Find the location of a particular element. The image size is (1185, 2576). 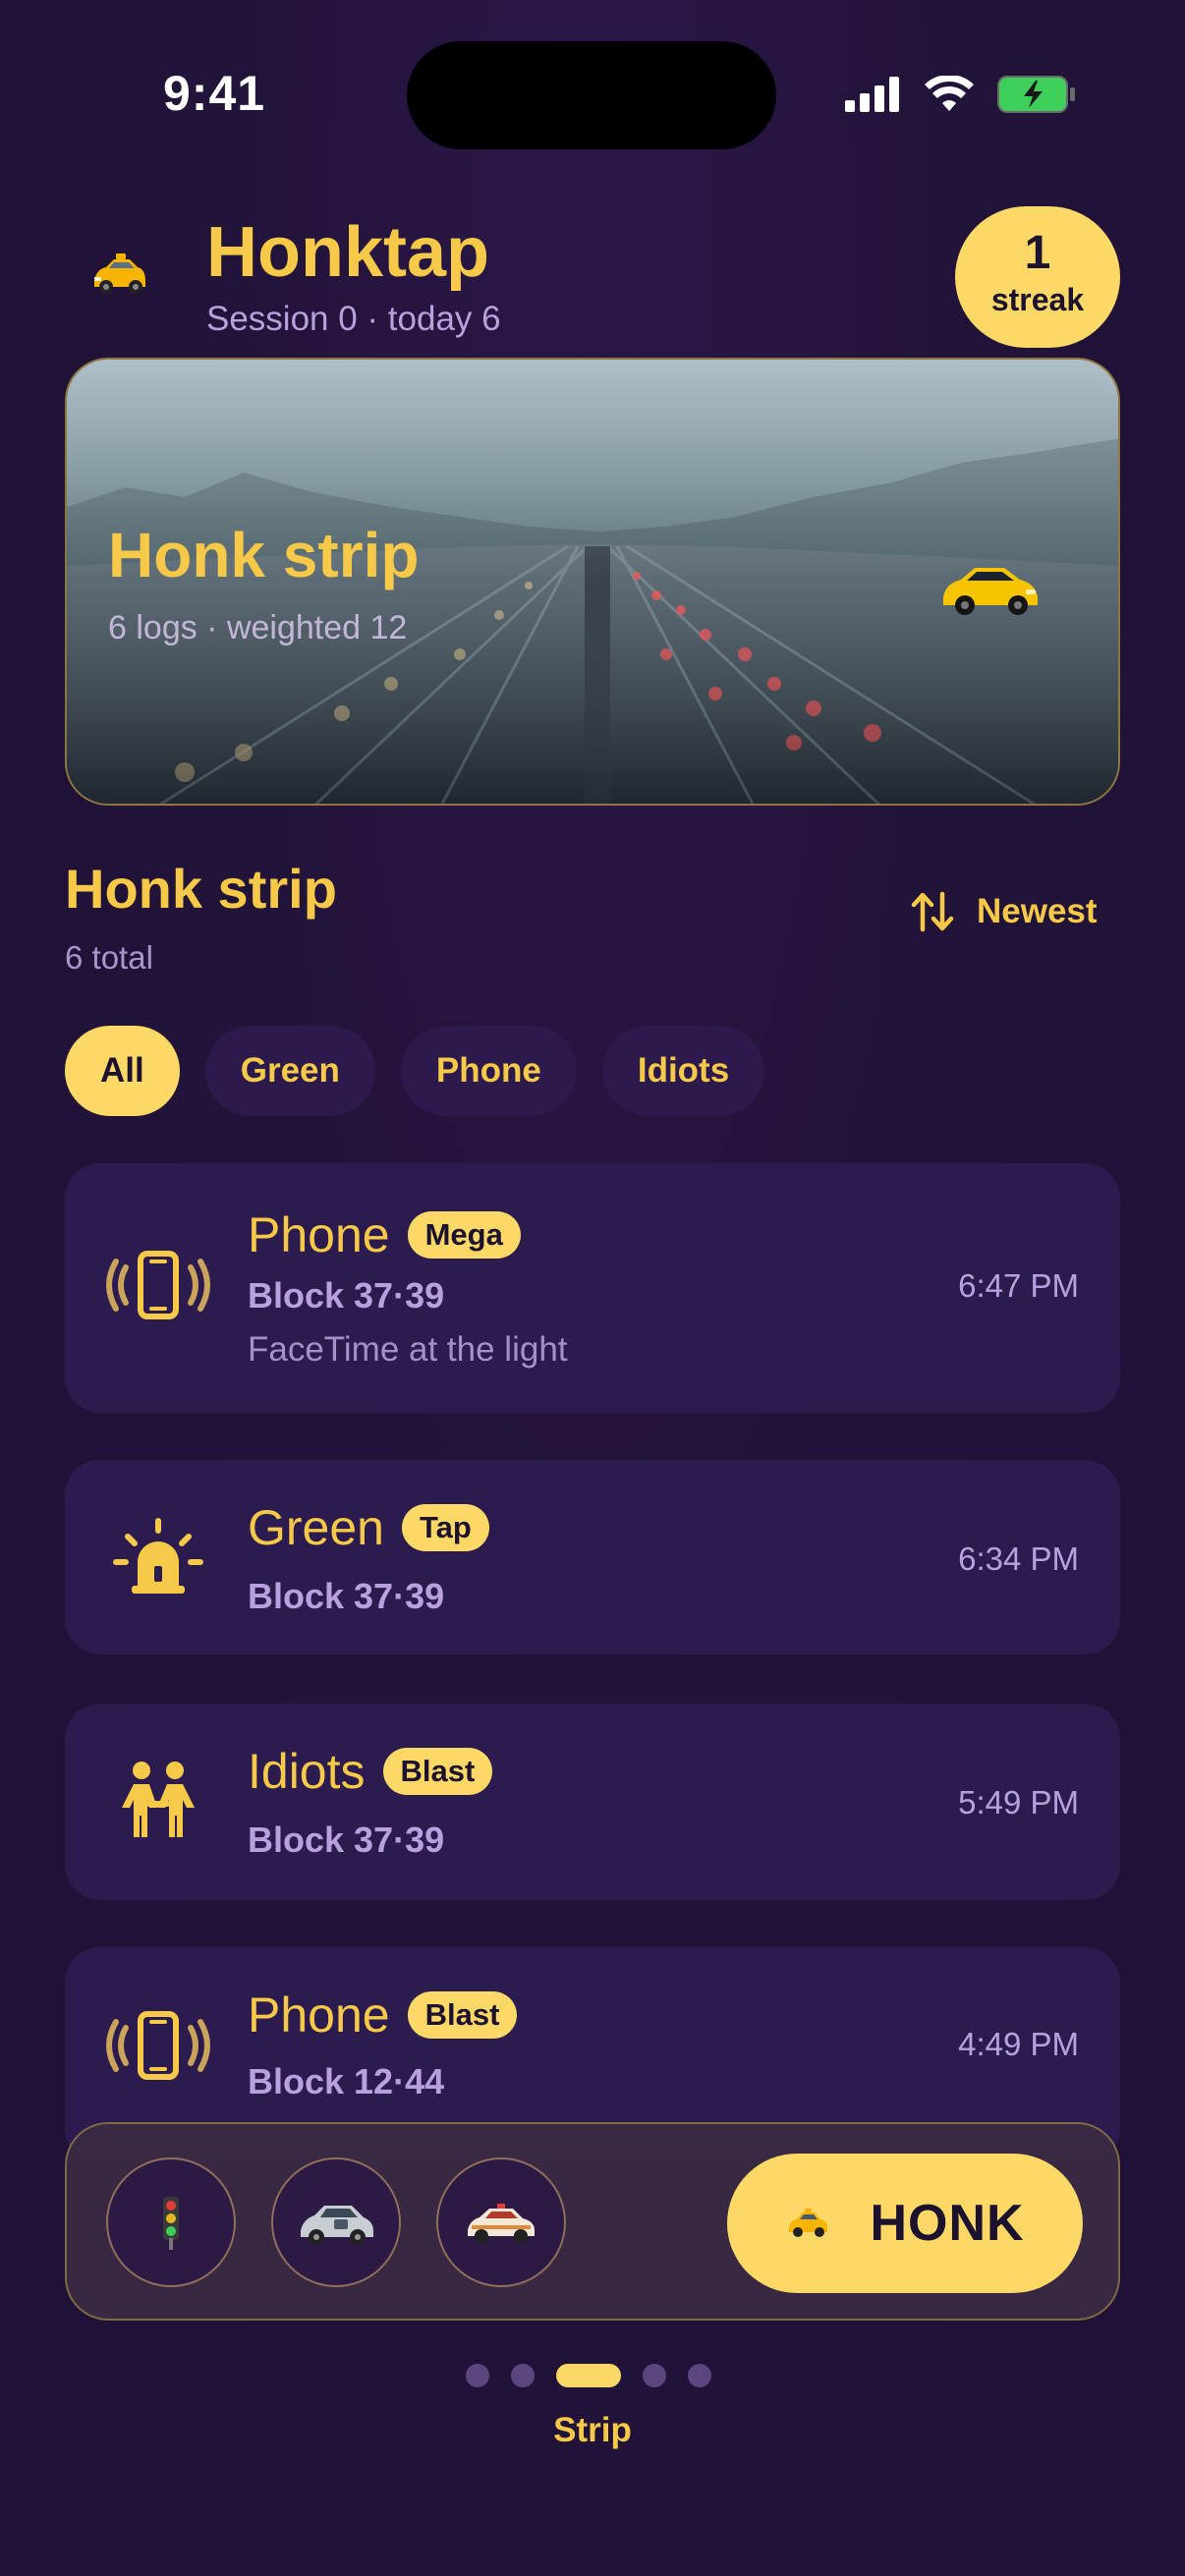

people-icon is located at coordinates (159, 1799).